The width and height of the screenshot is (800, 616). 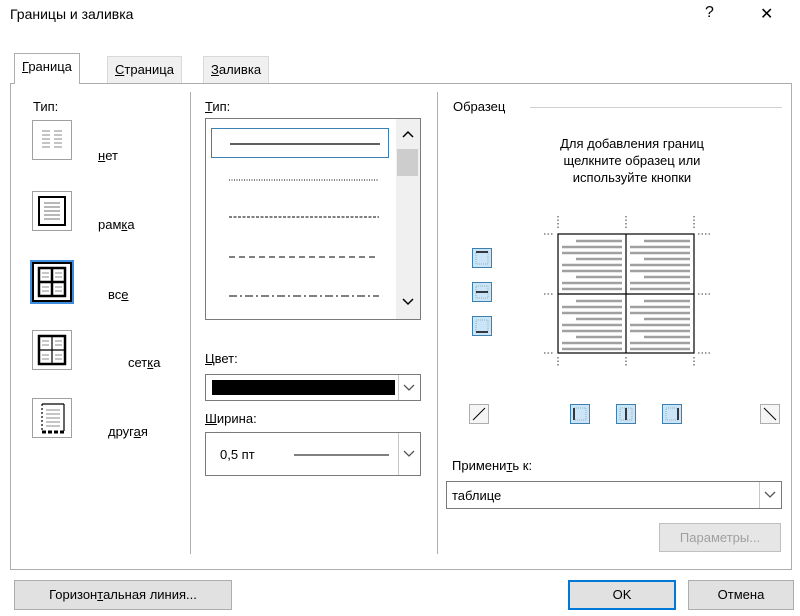 What do you see at coordinates (630, 291) in the screenshot?
I see `preview-table` at bounding box center [630, 291].